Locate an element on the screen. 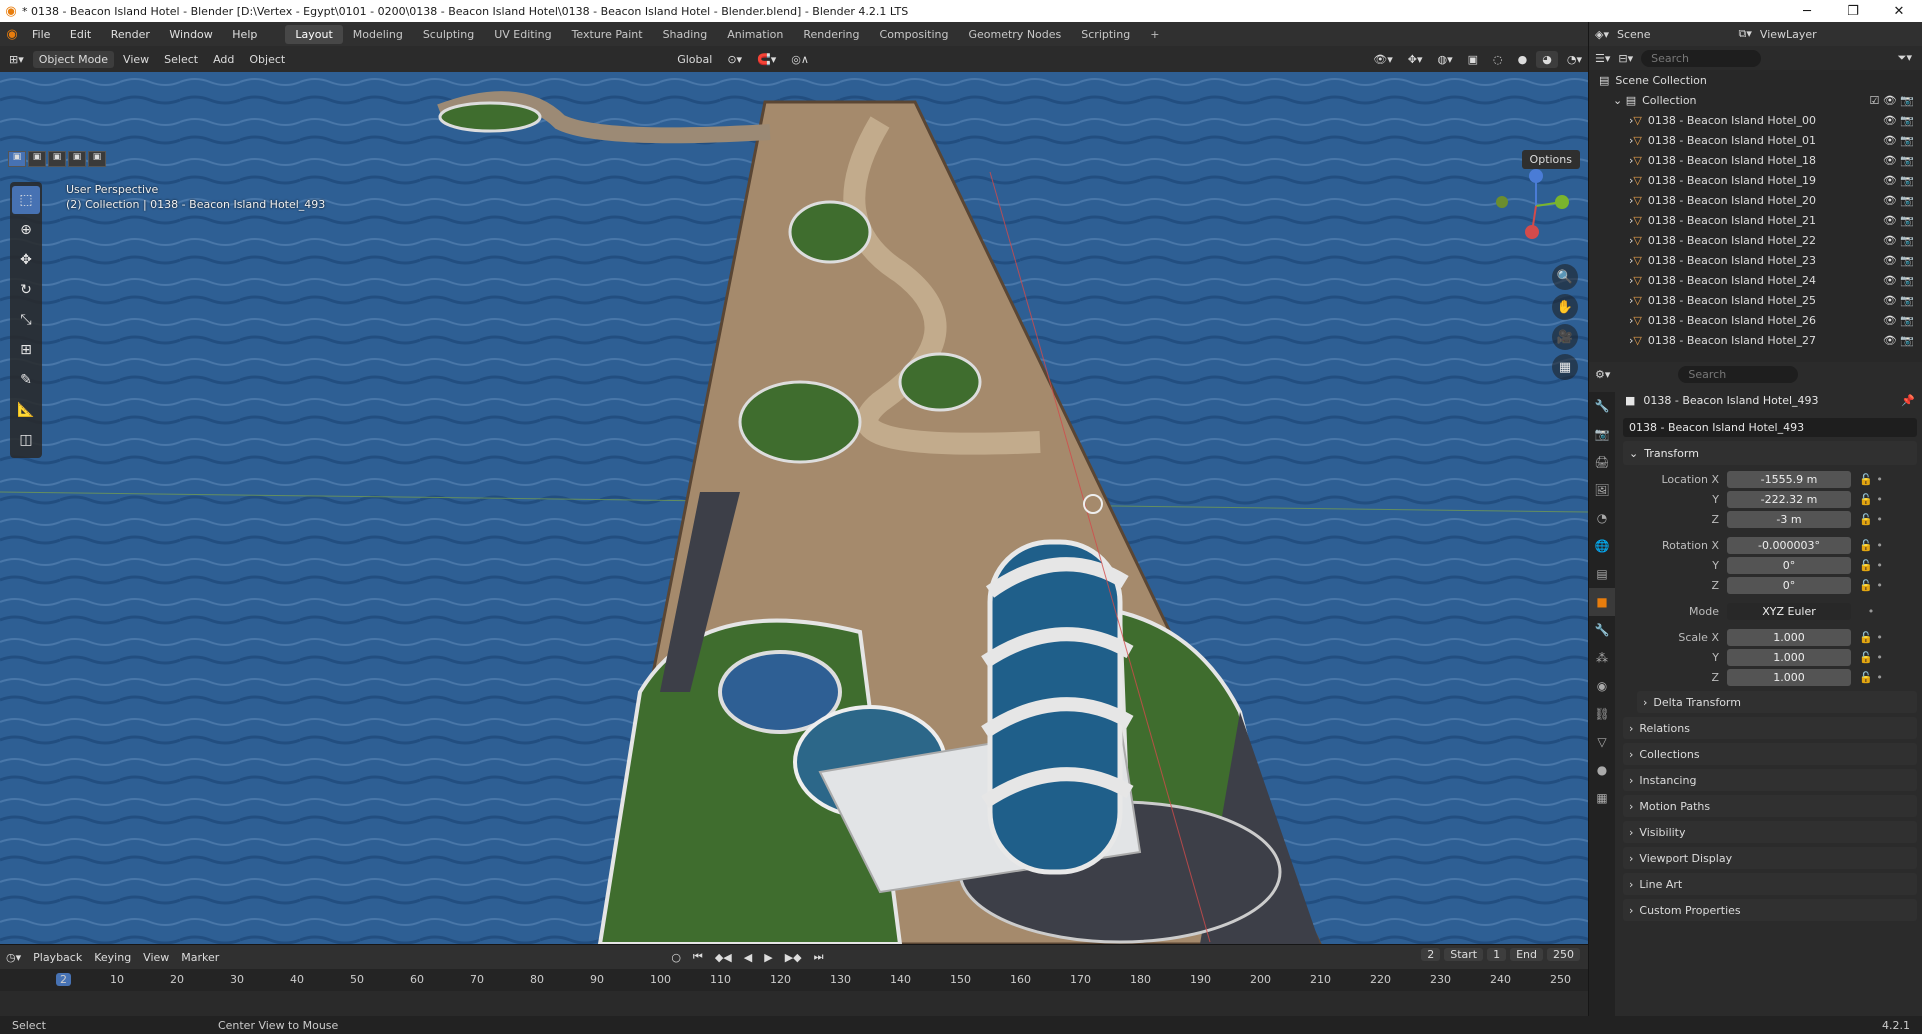 The image size is (1922, 1034). texture-tab-icon: ▦ is located at coordinates (1602, 798).